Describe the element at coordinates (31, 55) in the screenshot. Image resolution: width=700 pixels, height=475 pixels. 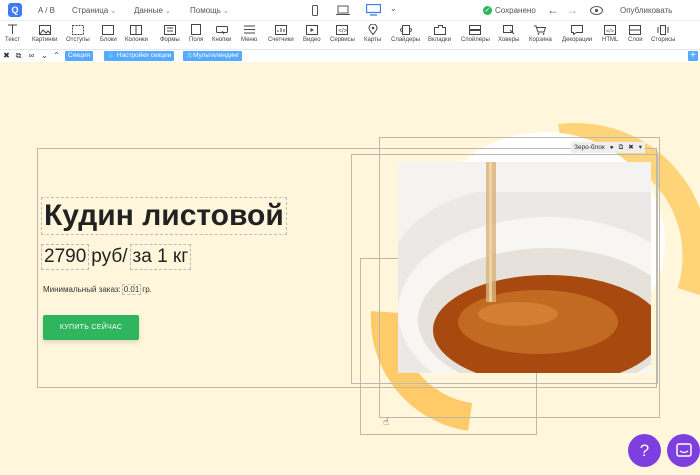
I see `link-icon: ∞` at that location.